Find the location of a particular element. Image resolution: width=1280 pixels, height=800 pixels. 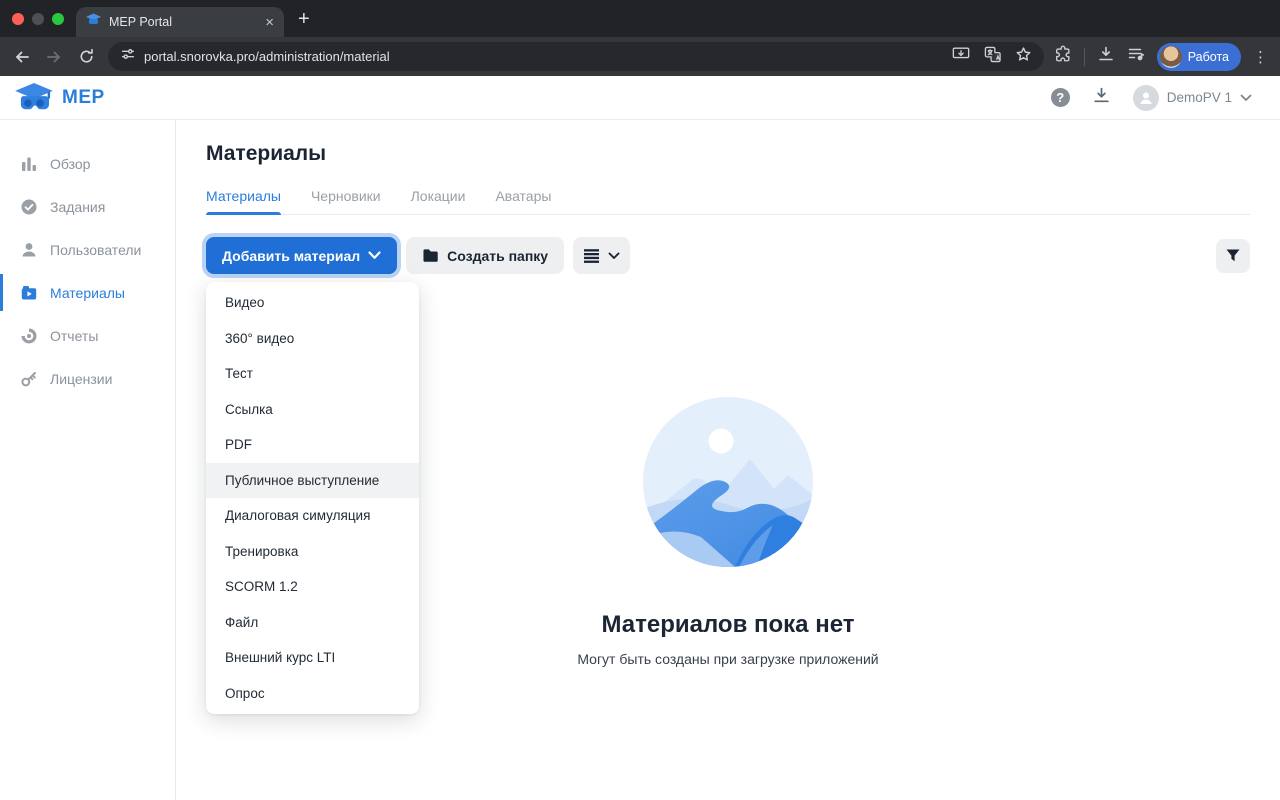

view-mode-button is located at coordinates (602, 255).